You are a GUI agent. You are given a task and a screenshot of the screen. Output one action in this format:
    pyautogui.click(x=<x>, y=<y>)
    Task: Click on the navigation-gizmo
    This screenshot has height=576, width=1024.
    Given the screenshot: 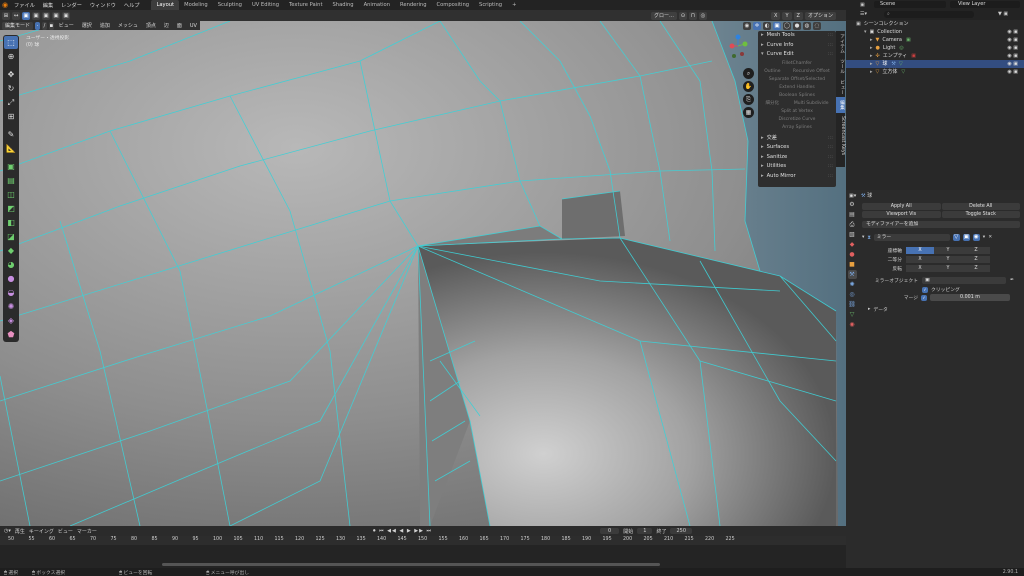 What is the action you would take?
    pyautogui.click(x=738, y=47)
    